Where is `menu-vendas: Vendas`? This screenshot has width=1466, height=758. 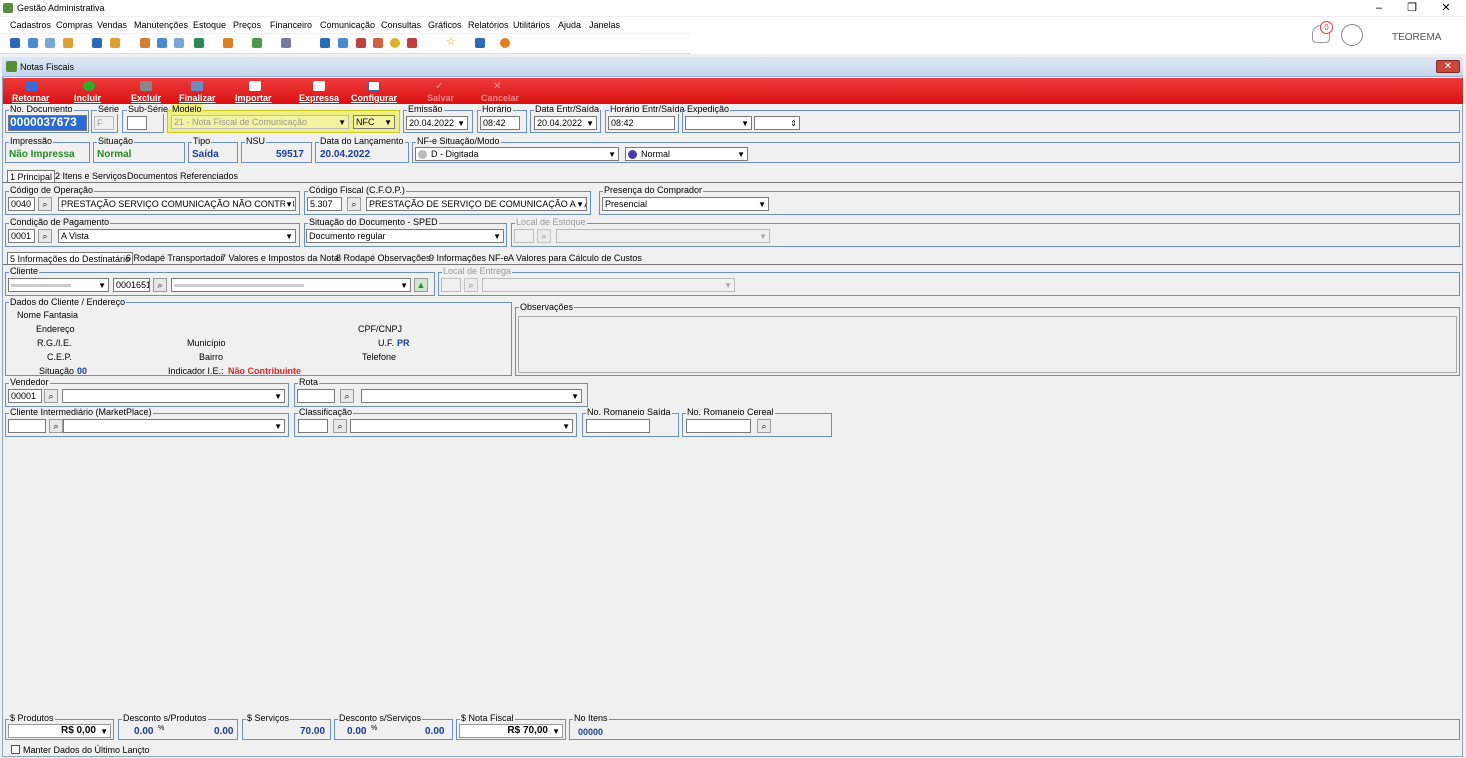 menu-vendas: Vendas is located at coordinates (112, 25).